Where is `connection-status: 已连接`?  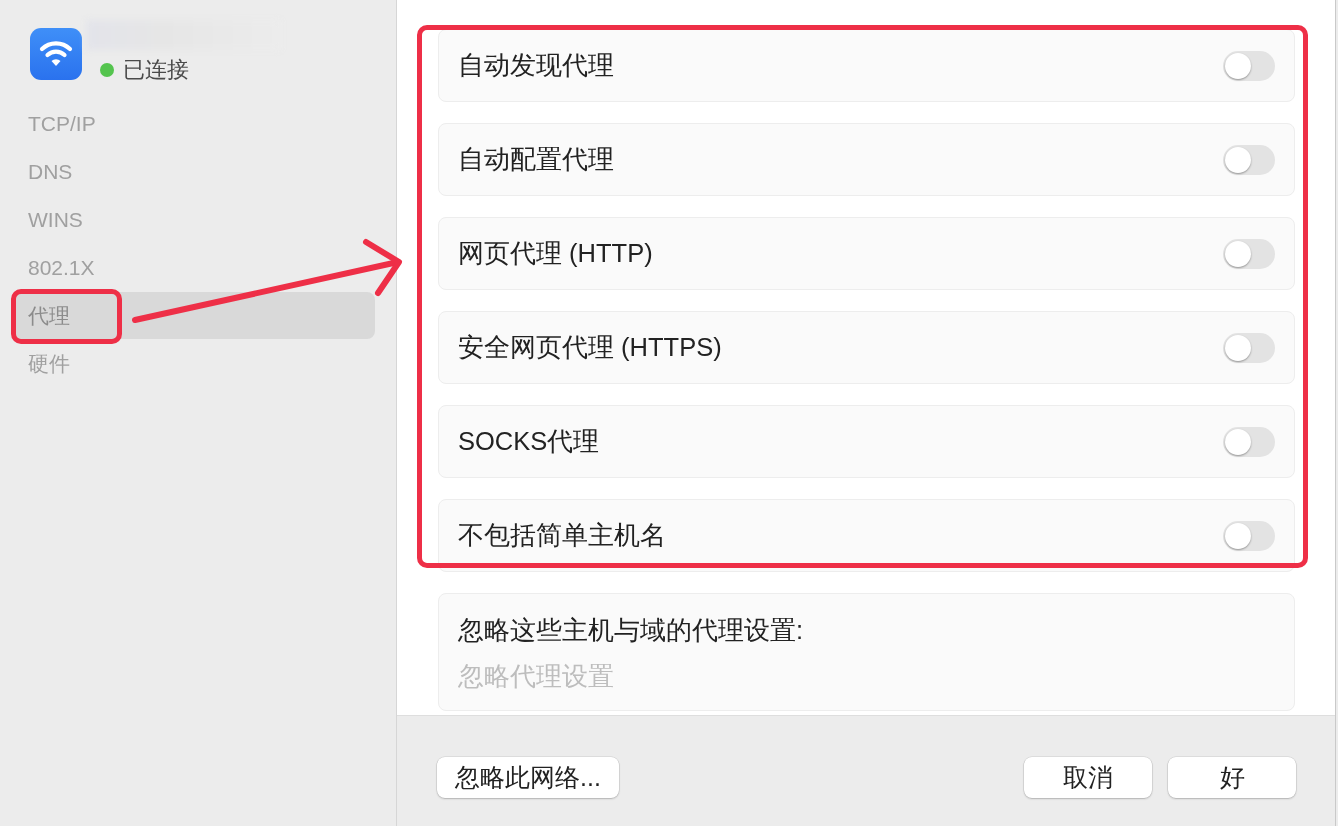
connection-status: 已连接 is located at coordinates (156, 70).